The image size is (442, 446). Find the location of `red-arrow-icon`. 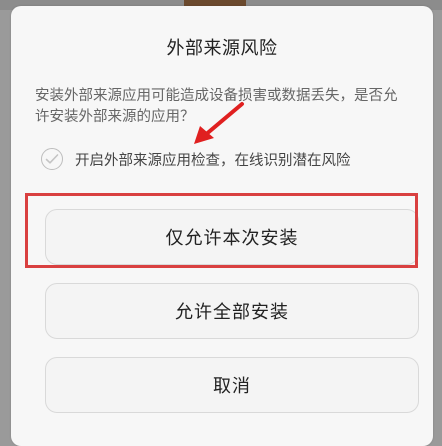

red-arrow-icon is located at coordinates (219, 123).